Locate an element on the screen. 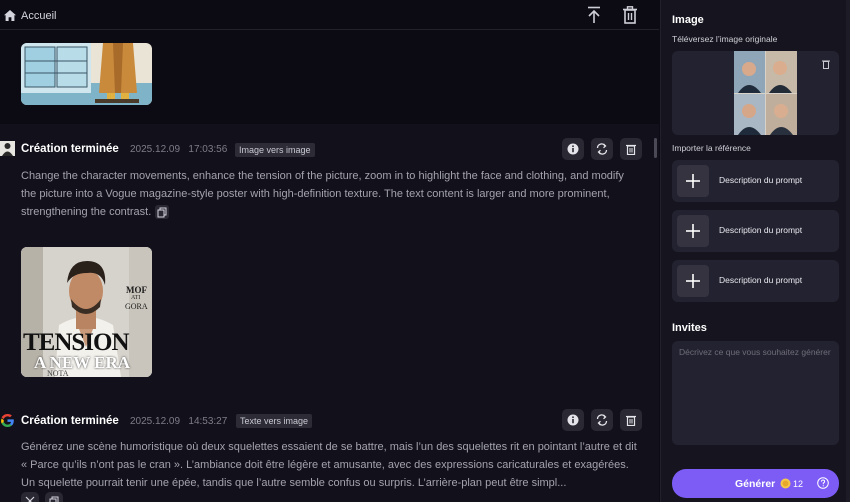 The height and width of the screenshot is (502, 850). prompt-input is located at coordinates (755, 393).